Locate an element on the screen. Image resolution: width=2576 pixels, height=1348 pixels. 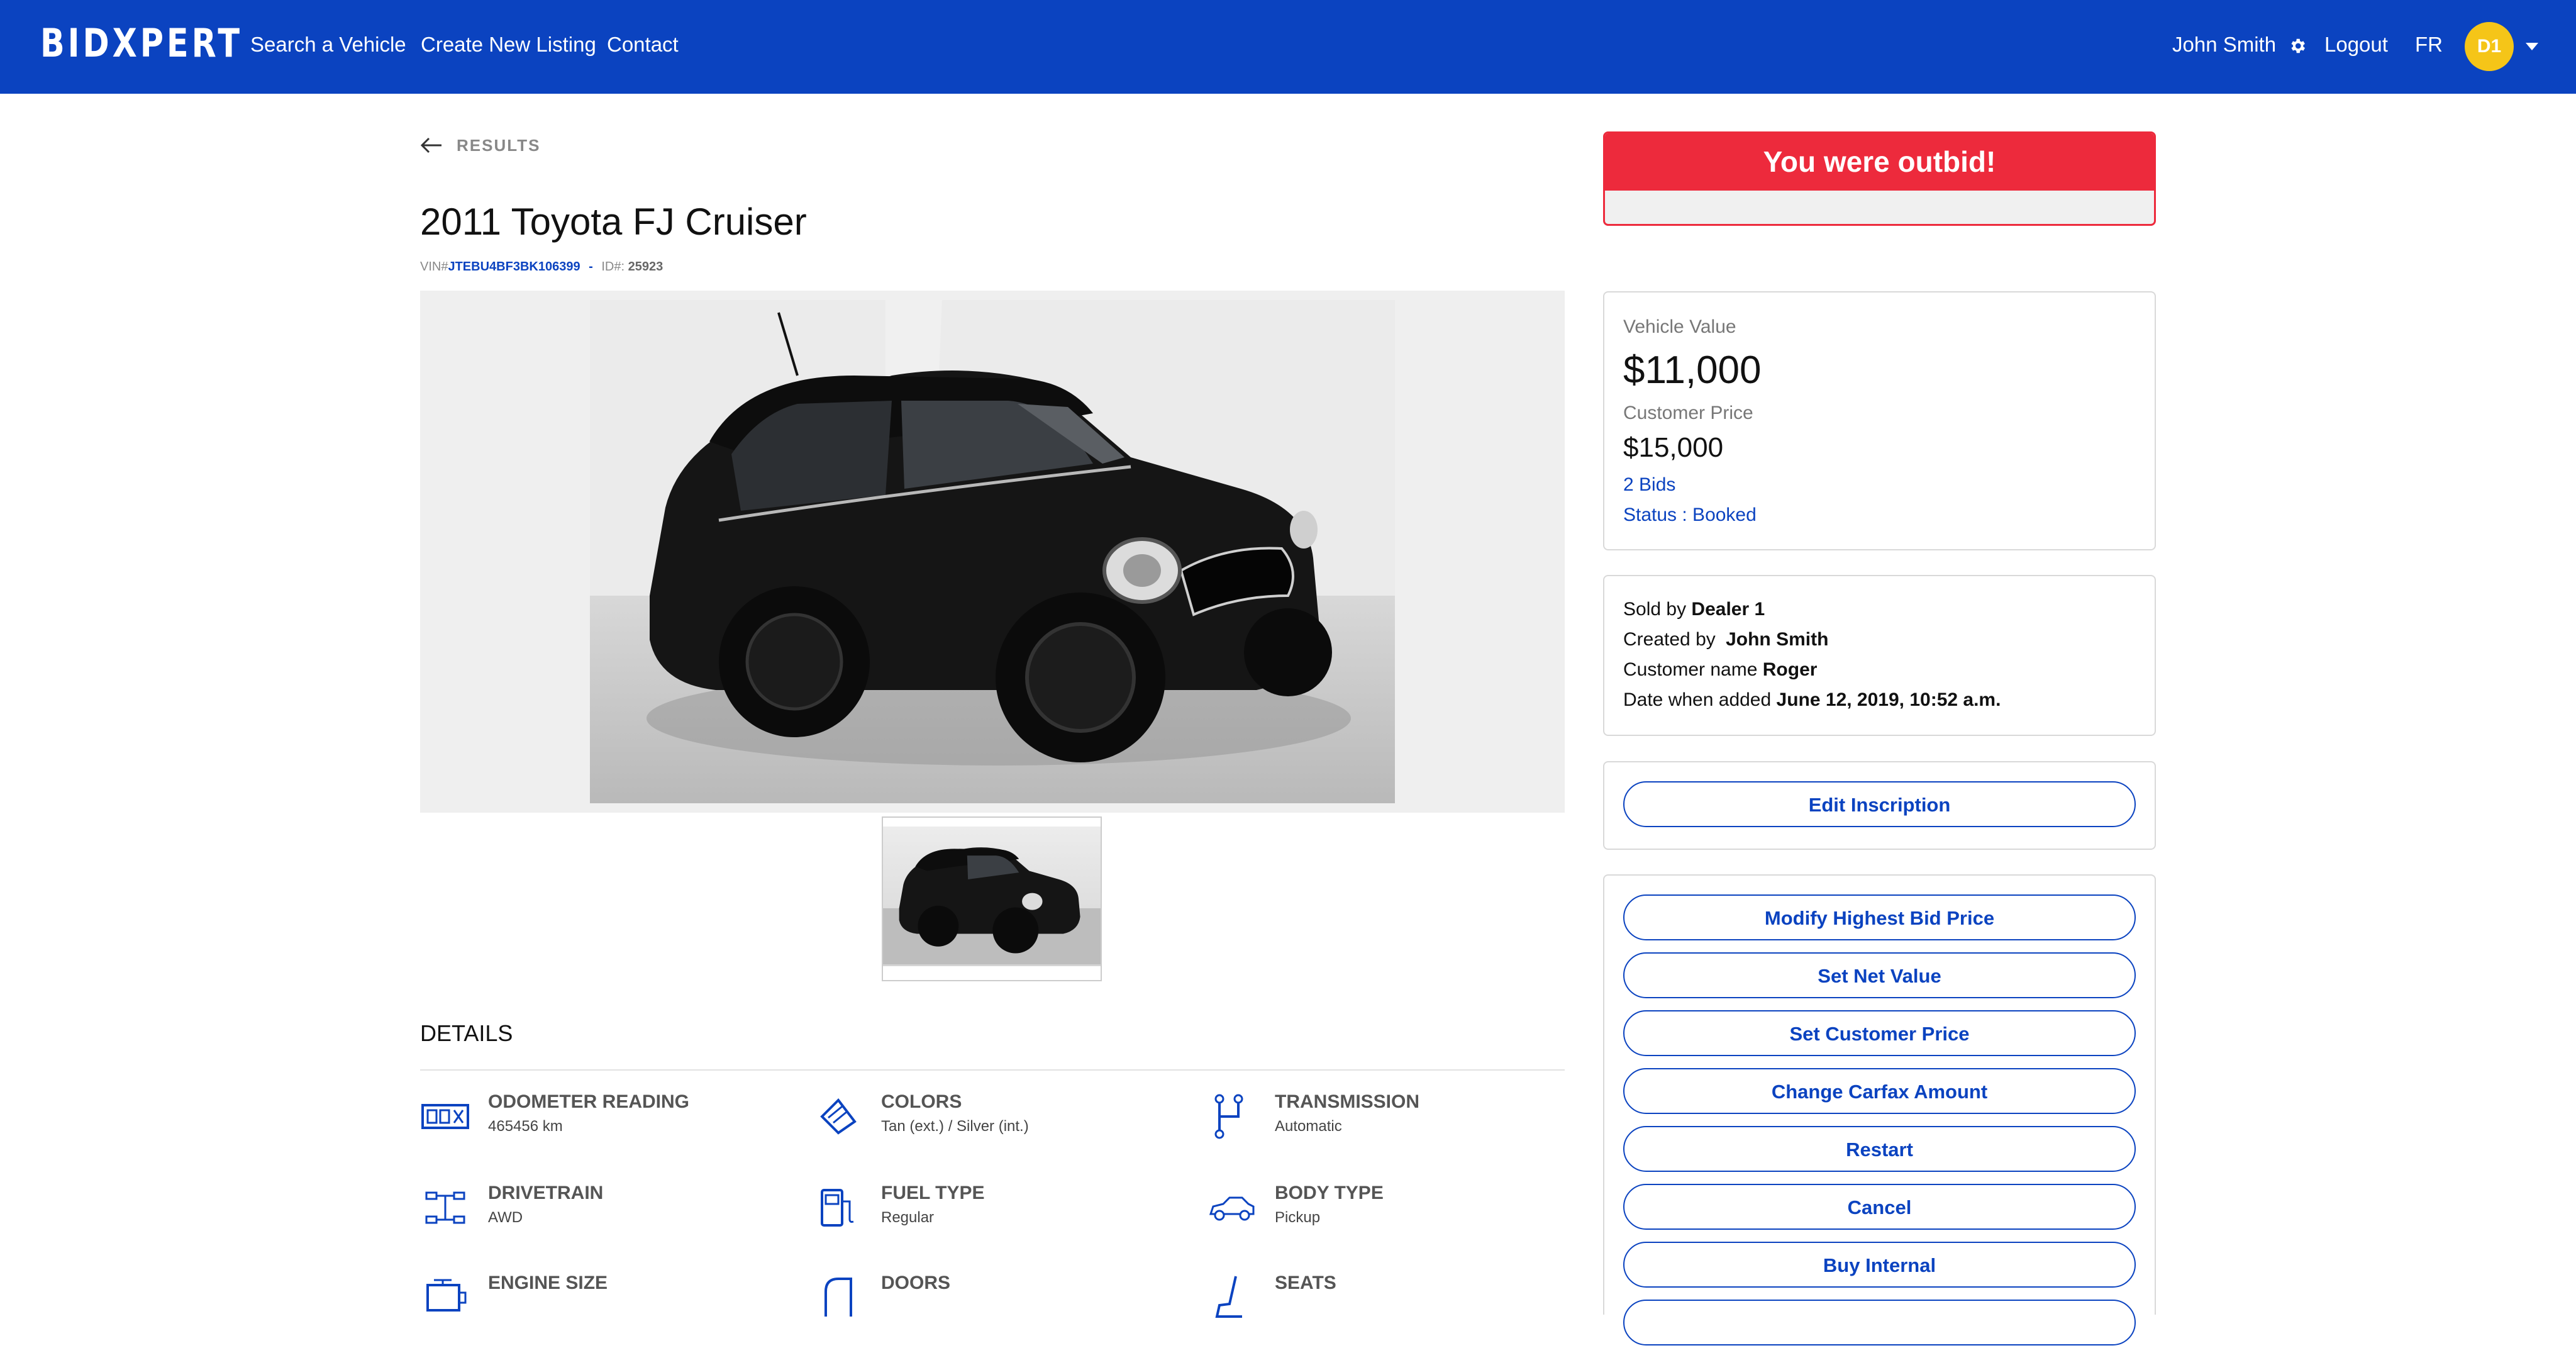
sold-by-value: Dealer 1 is located at coordinates (1728, 610).